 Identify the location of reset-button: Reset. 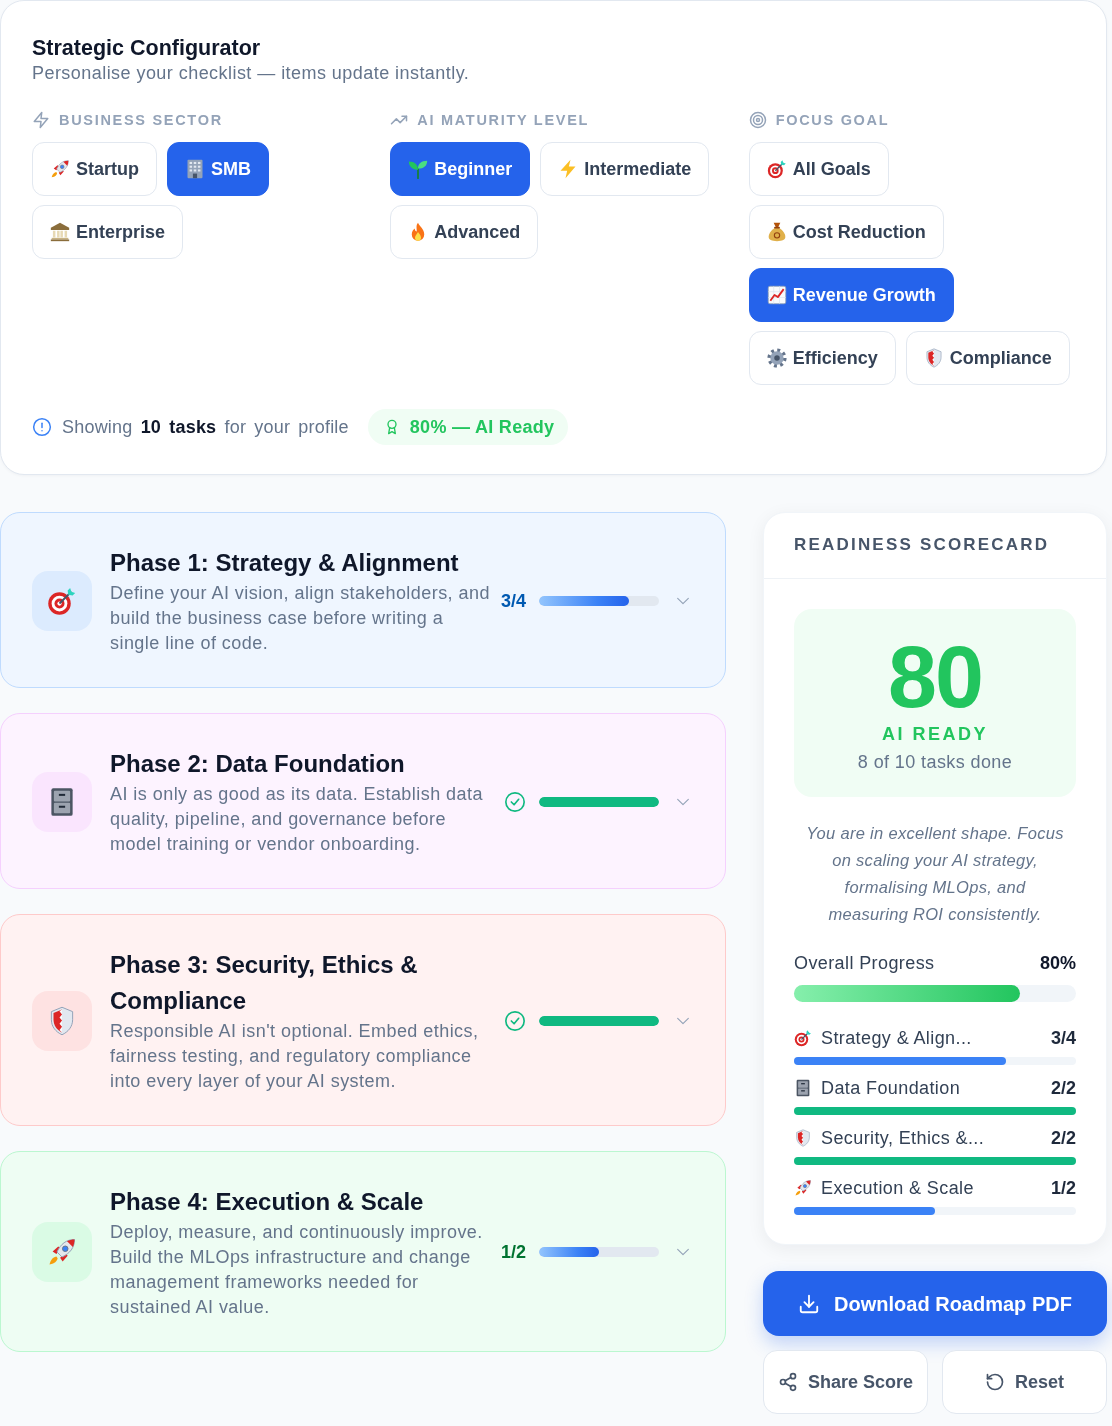
(1024, 1382).